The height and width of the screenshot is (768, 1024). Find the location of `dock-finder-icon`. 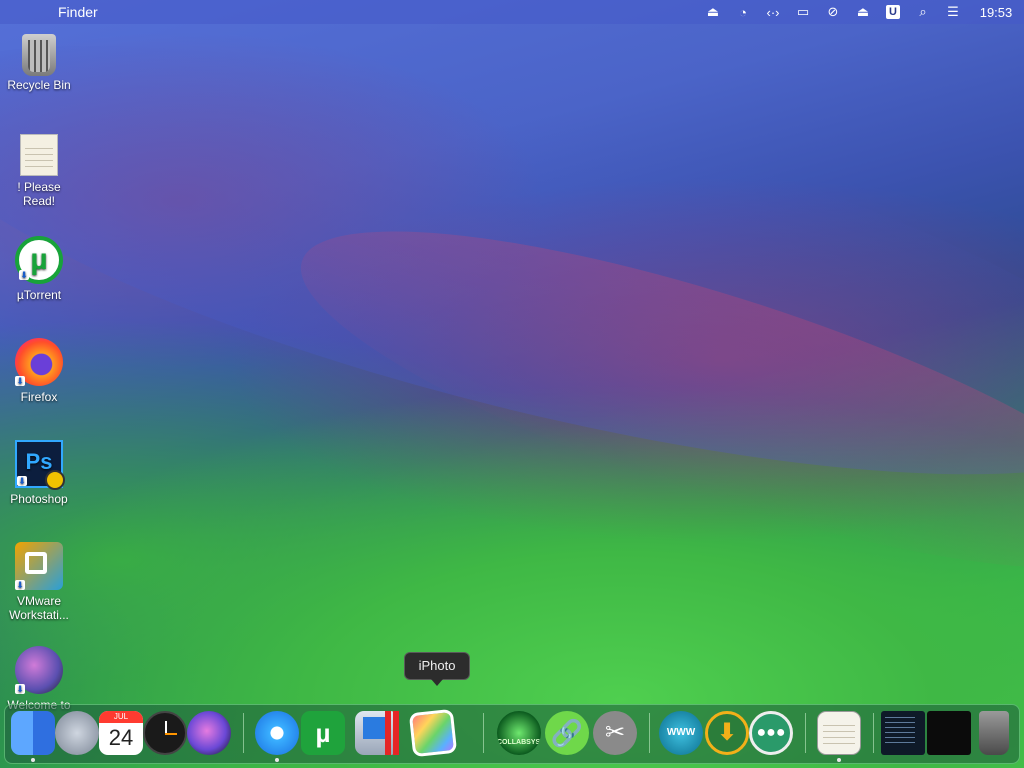

dock-finder-icon is located at coordinates (33, 733).